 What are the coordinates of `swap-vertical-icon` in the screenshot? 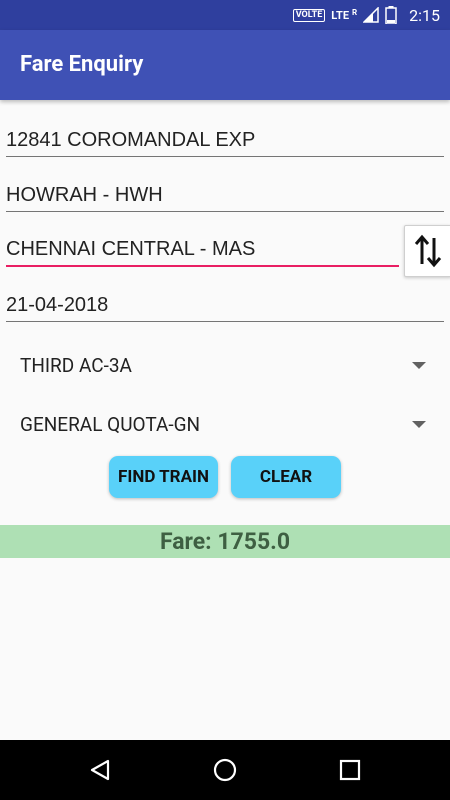 It's located at (428, 251).